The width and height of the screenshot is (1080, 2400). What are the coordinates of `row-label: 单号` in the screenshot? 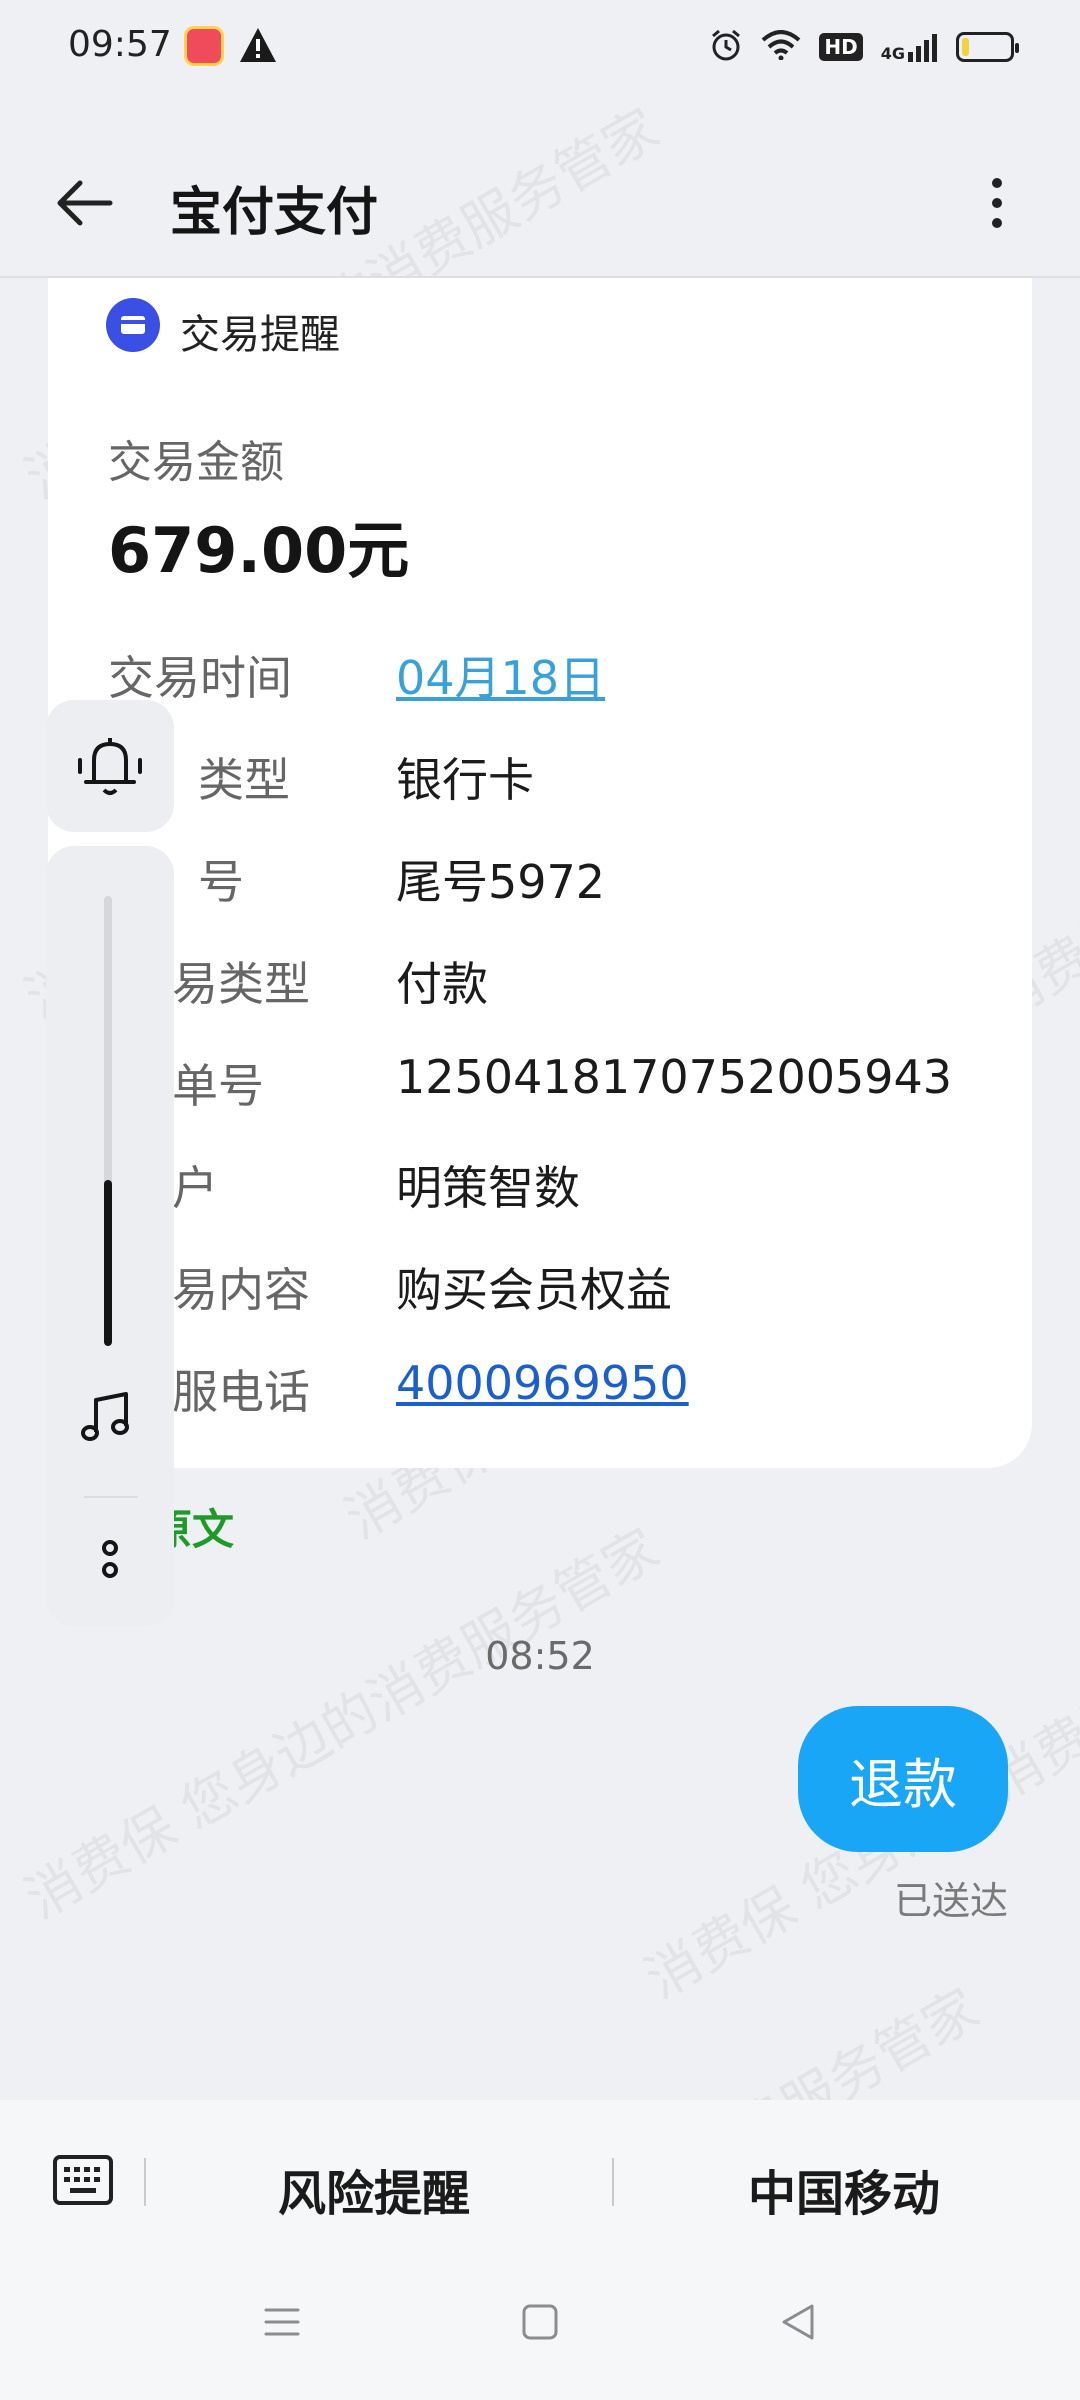 It's located at (218, 1086).